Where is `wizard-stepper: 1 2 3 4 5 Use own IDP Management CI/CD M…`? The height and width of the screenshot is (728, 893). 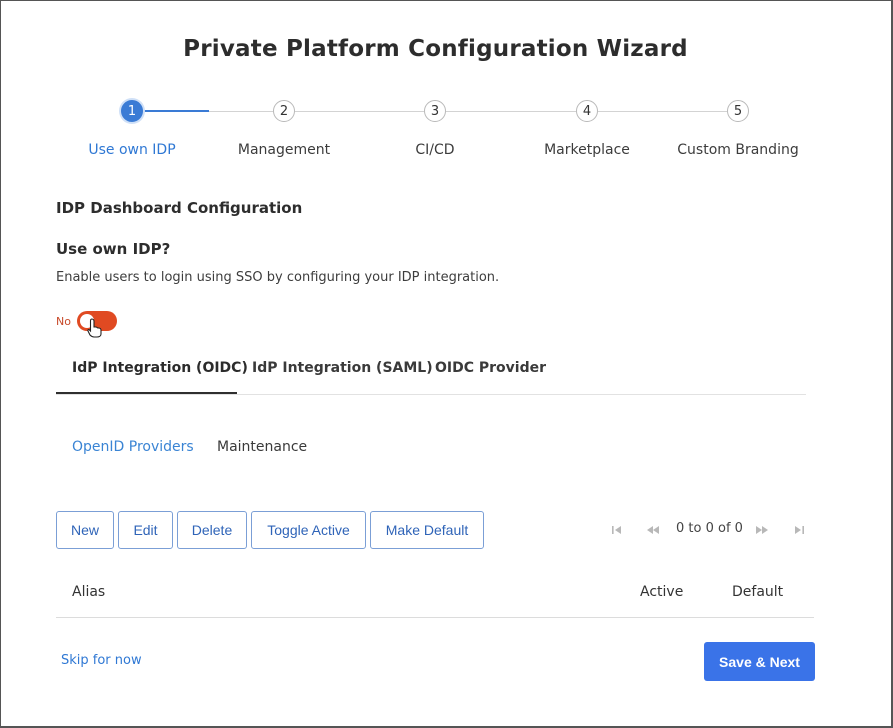
wizard-stepper: 1 2 3 4 5 Use own IDP Management CI/CD M… is located at coordinates (446, 133).